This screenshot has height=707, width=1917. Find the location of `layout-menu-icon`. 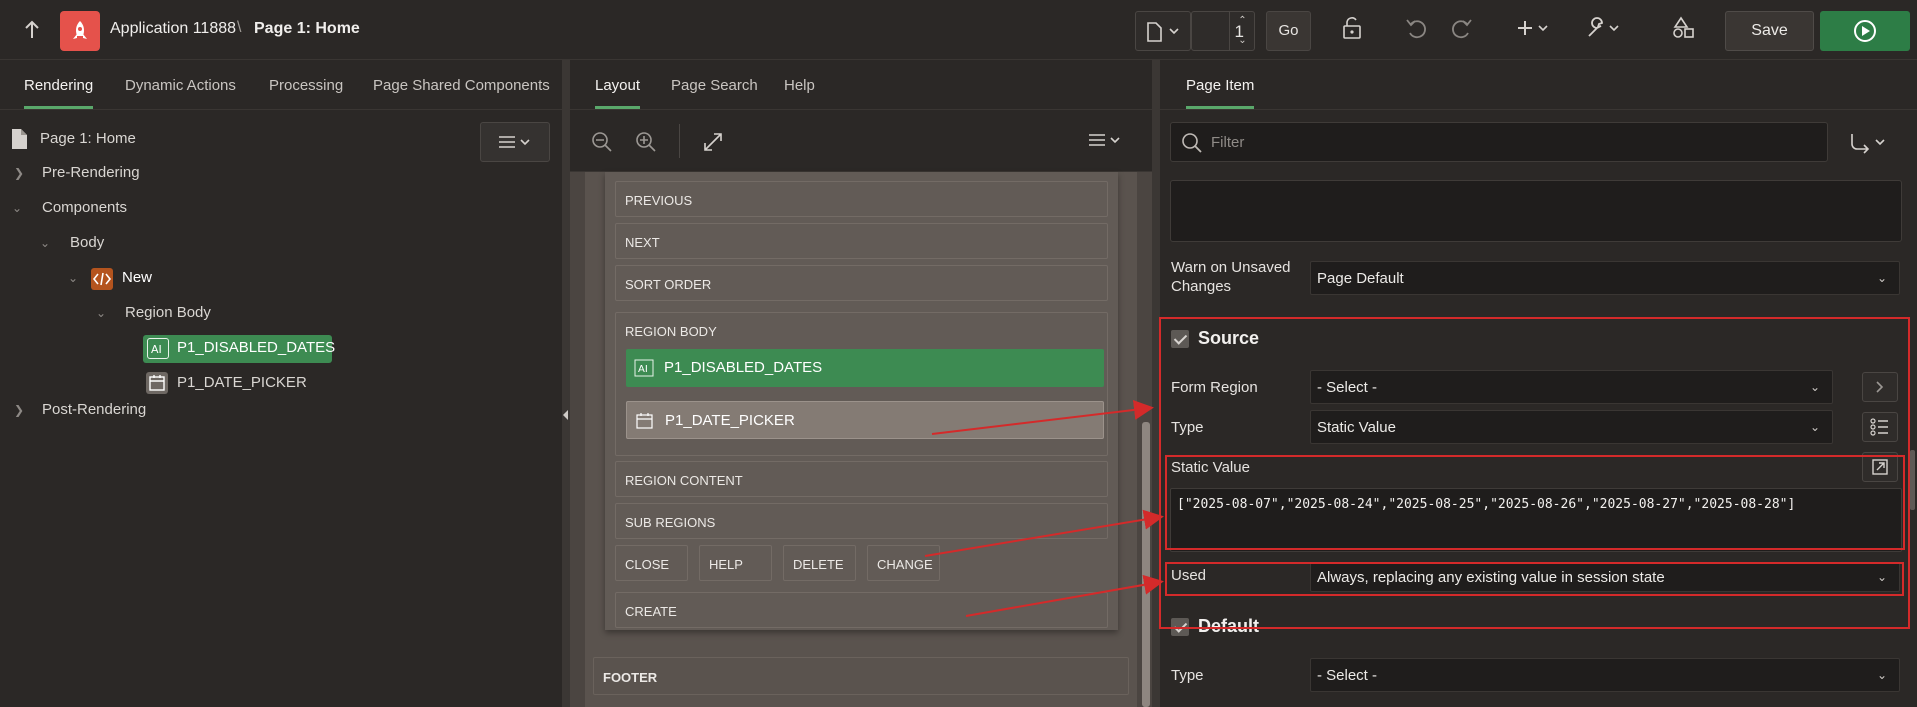

layout-menu-icon is located at coordinates (1107, 141).